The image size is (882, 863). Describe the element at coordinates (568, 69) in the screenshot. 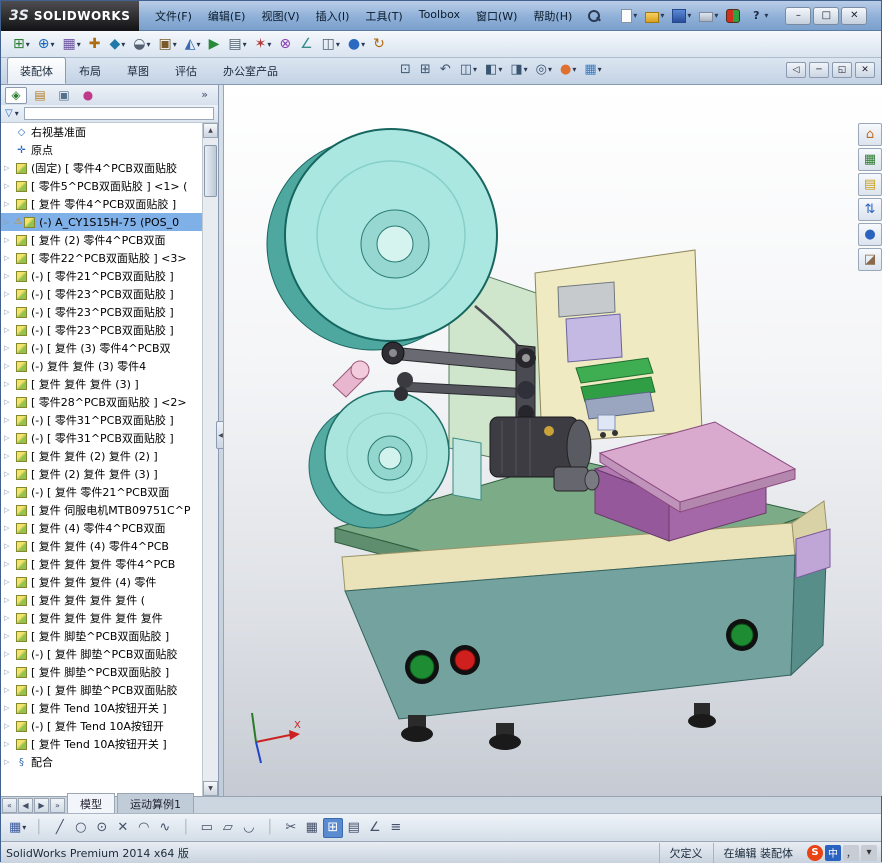

I see `edit-appearance-icon: ● ▾` at that location.